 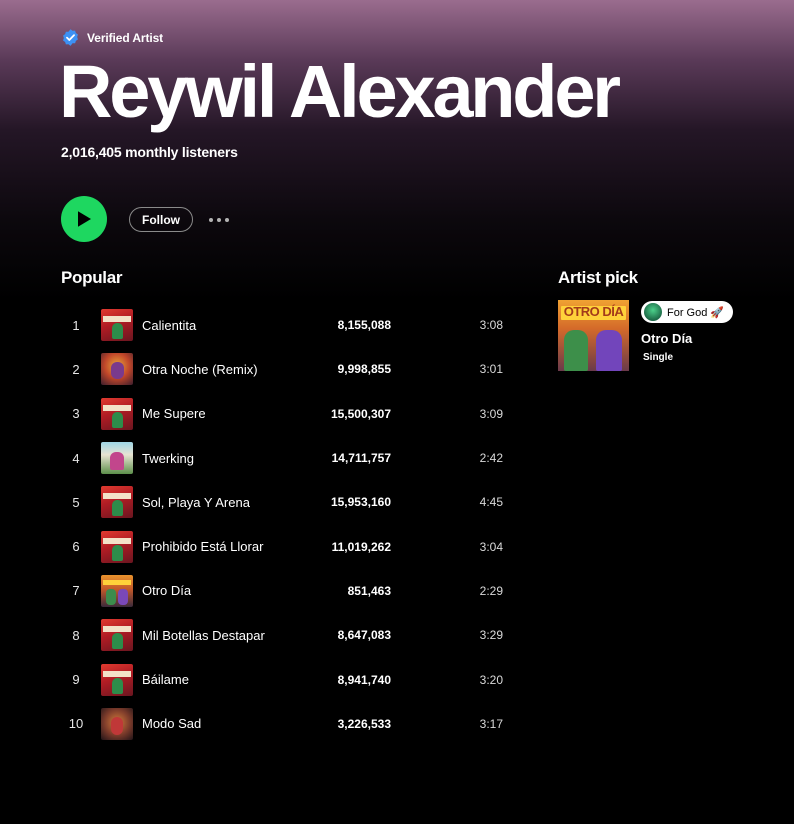 I want to click on track-title: Otro Día, so click(x=166, y=590).